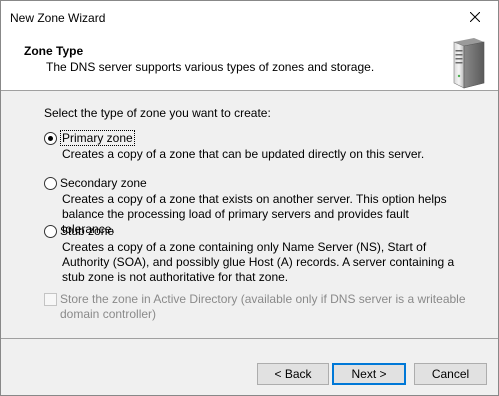 Image resolution: width=499 pixels, height=396 pixels. Describe the element at coordinates (469, 63) in the screenshot. I see `server-icon` at that location.